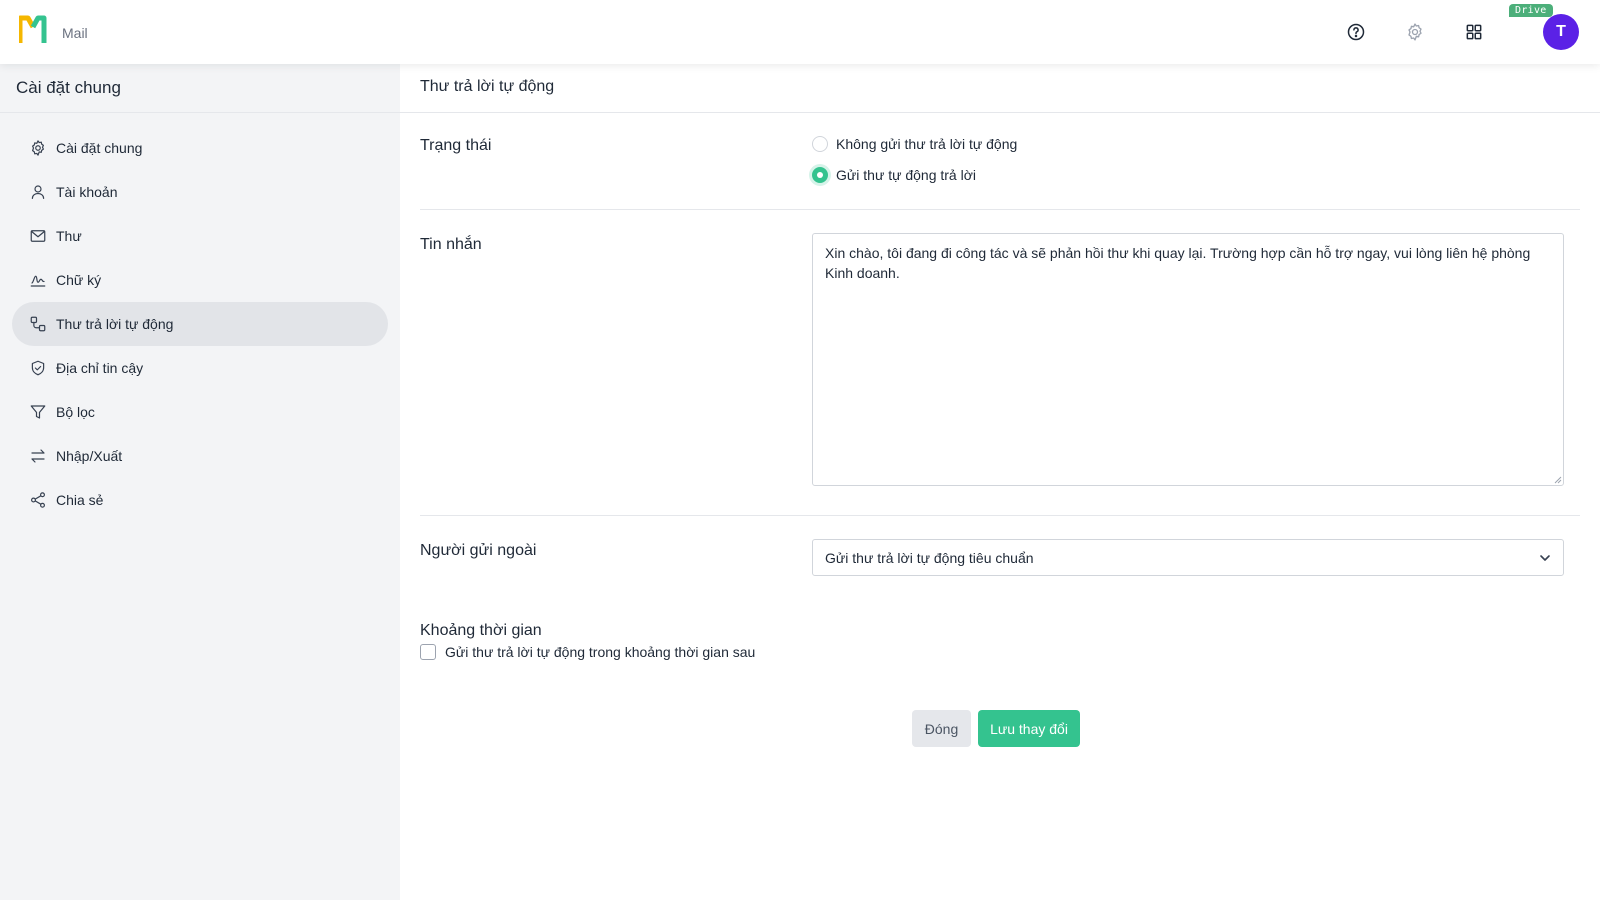 Image resolution: width=1600 pixels, height=900 pixels. I want to click on help-circle-icon, so click(1356, 32).